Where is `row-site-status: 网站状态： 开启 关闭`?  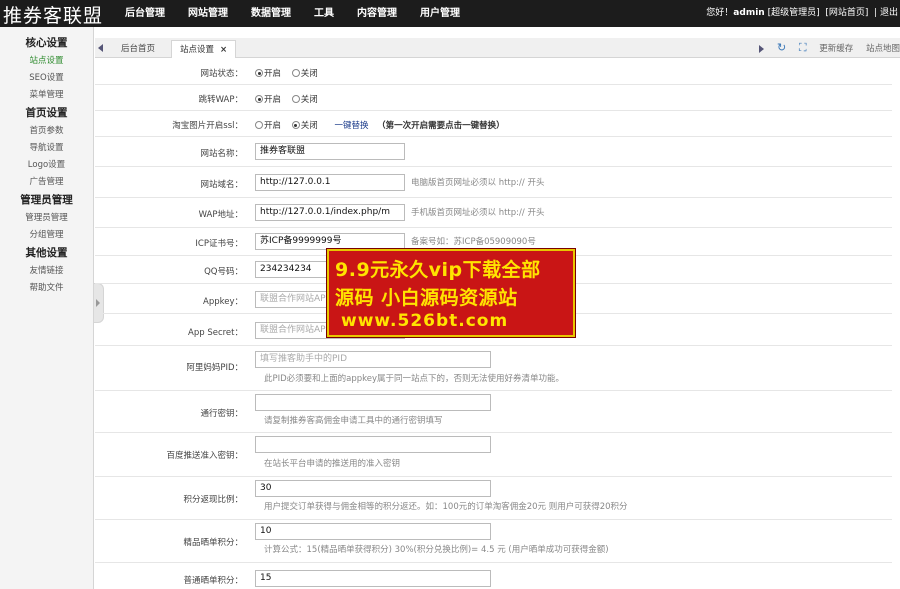
row-site-status: 网站状态： 开启 关闭 is located at coordinates (493, 71).